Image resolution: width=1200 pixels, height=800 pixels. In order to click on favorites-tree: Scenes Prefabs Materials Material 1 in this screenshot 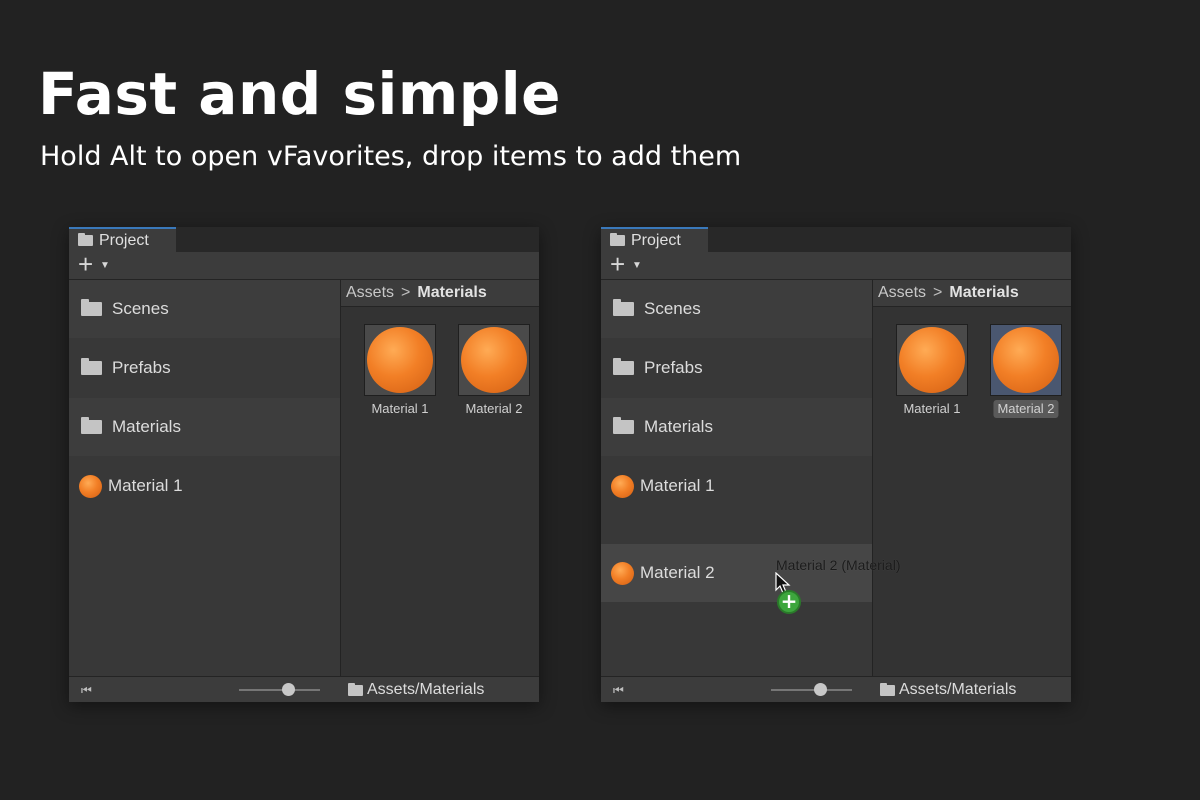, I will do `click(204, 478)`.